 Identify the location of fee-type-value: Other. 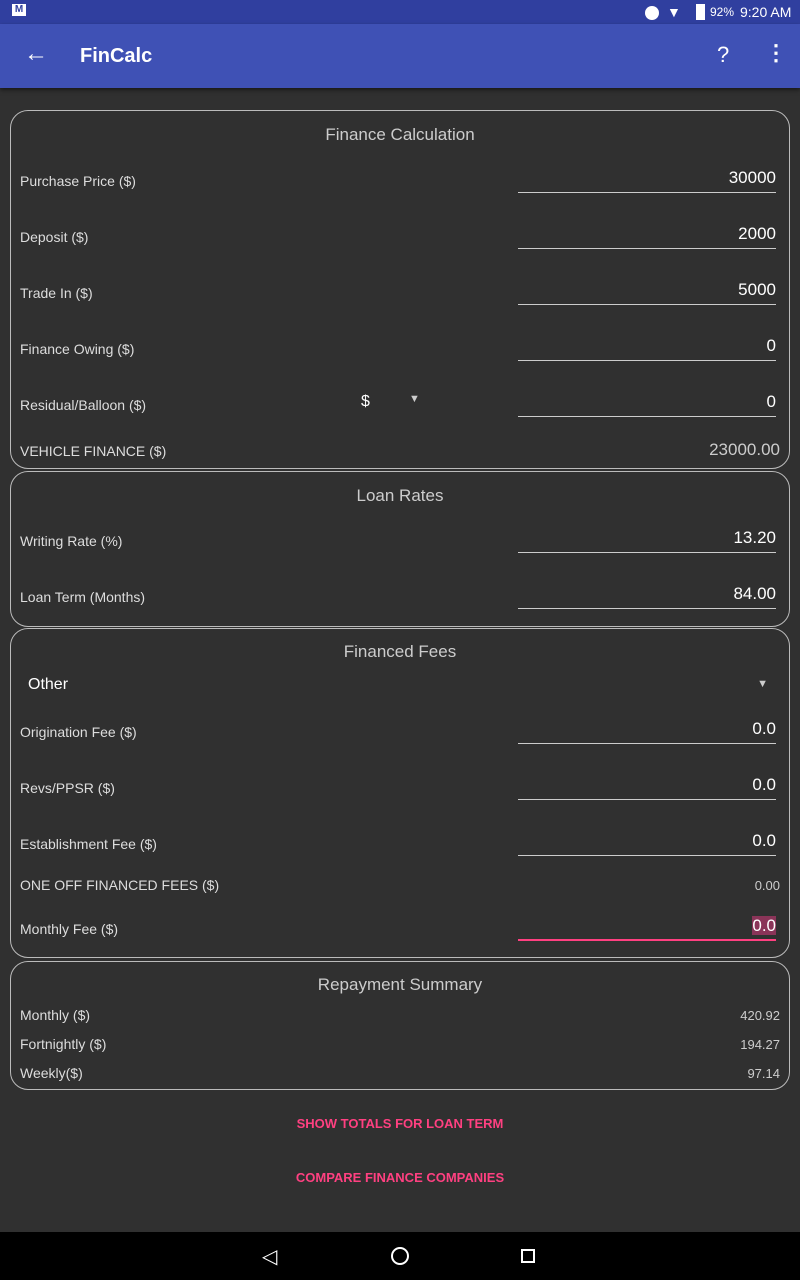
(48, 684).